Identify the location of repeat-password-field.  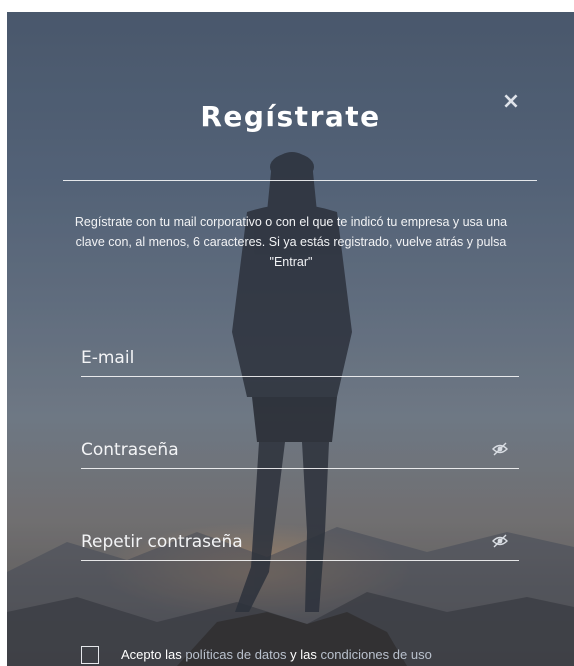
(300, 543).